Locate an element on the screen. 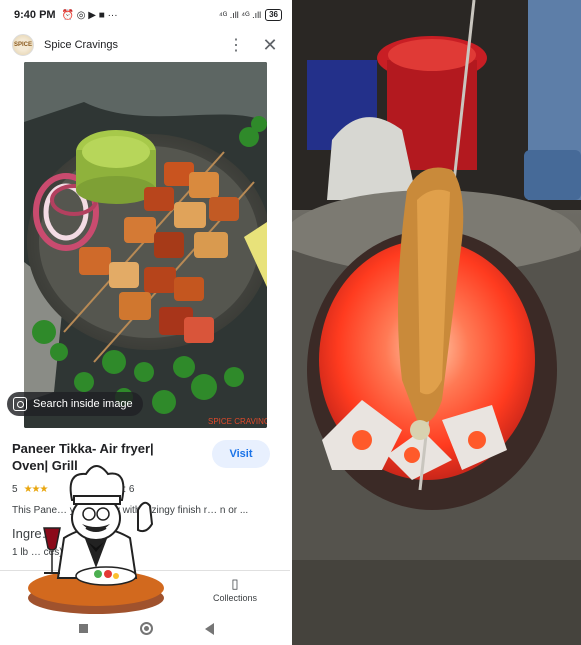 This screenshot has height=645, width=581. signal-icon: ⁴ᴳ .ıll ⁴ᴳ .ıll is located at coordinates (240, 15).